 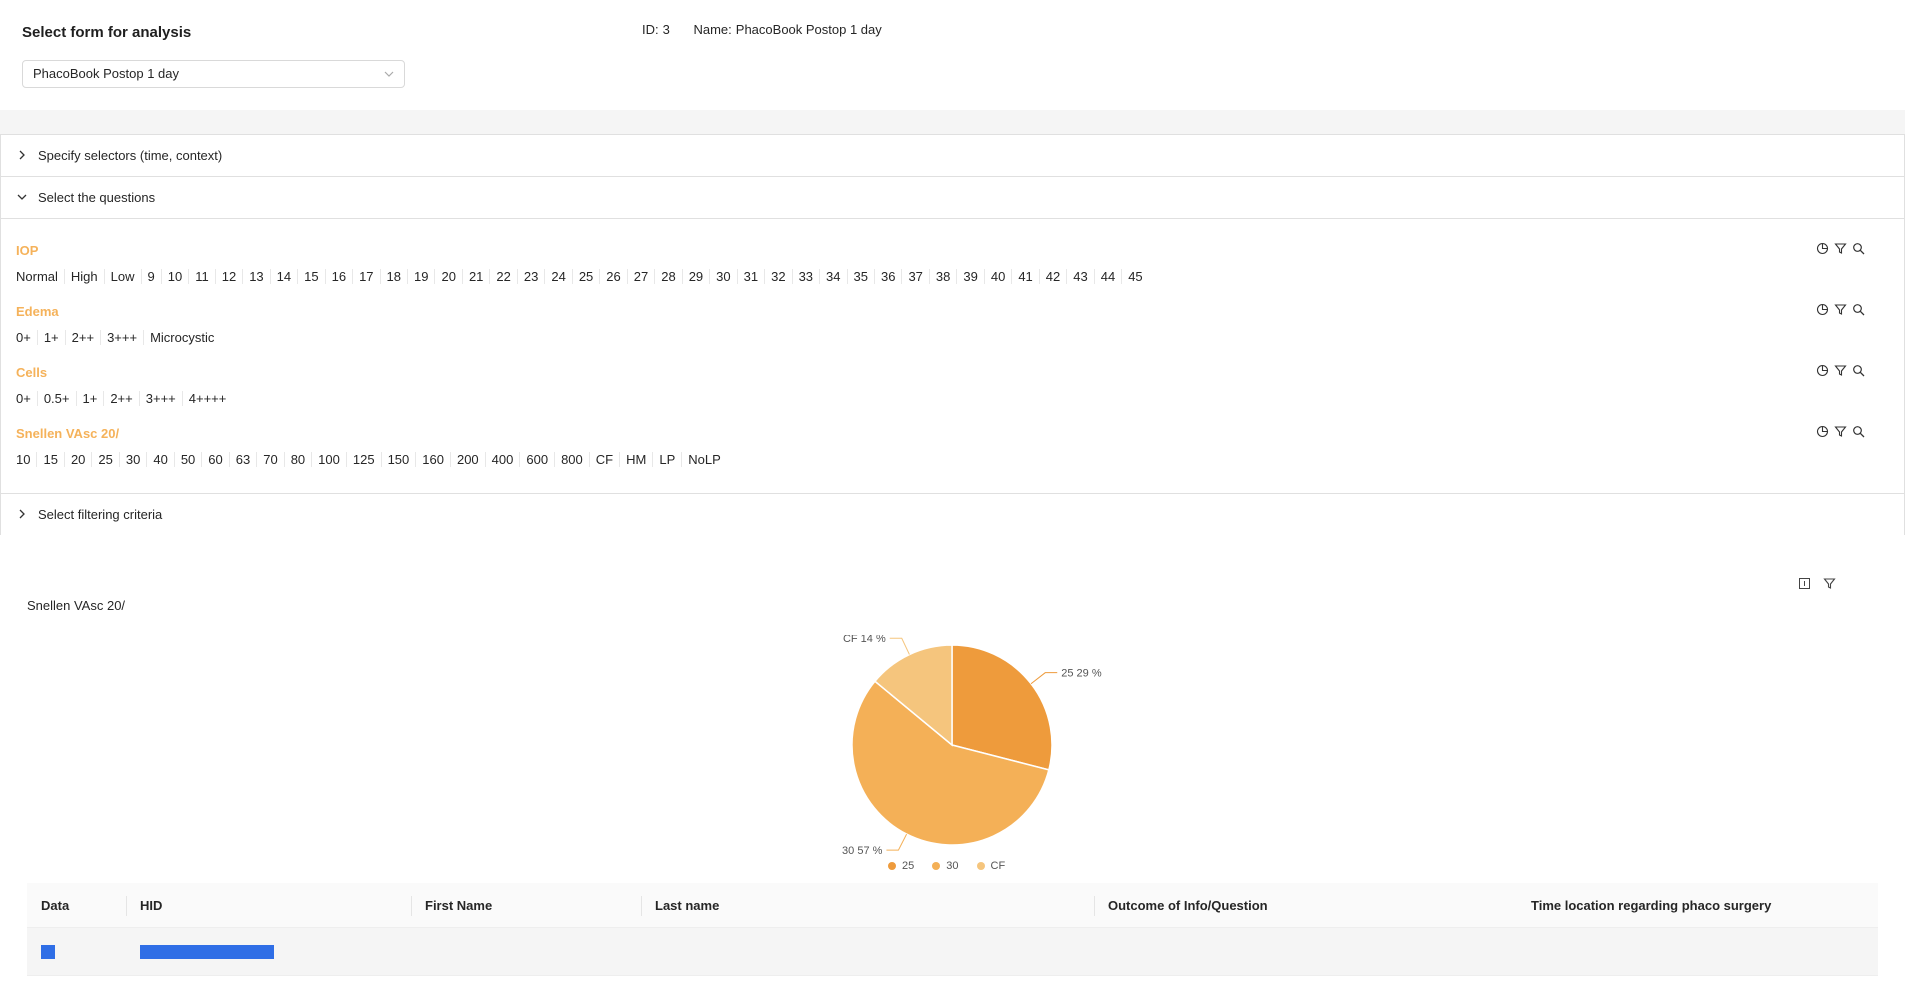 What do you see at coordinates (832, 276) in the screenshot?
I see `question-option-tag: 34` at bounding box center [832, 276].